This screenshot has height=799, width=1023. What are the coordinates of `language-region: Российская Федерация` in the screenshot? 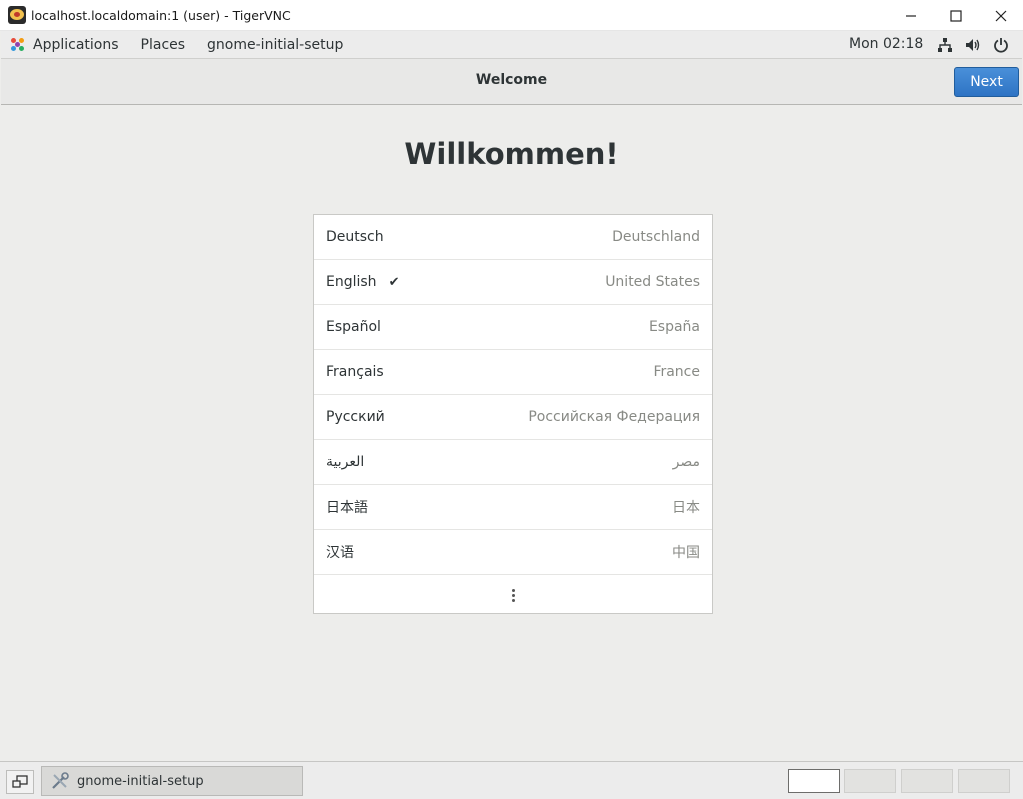 It's located at (614, 417).